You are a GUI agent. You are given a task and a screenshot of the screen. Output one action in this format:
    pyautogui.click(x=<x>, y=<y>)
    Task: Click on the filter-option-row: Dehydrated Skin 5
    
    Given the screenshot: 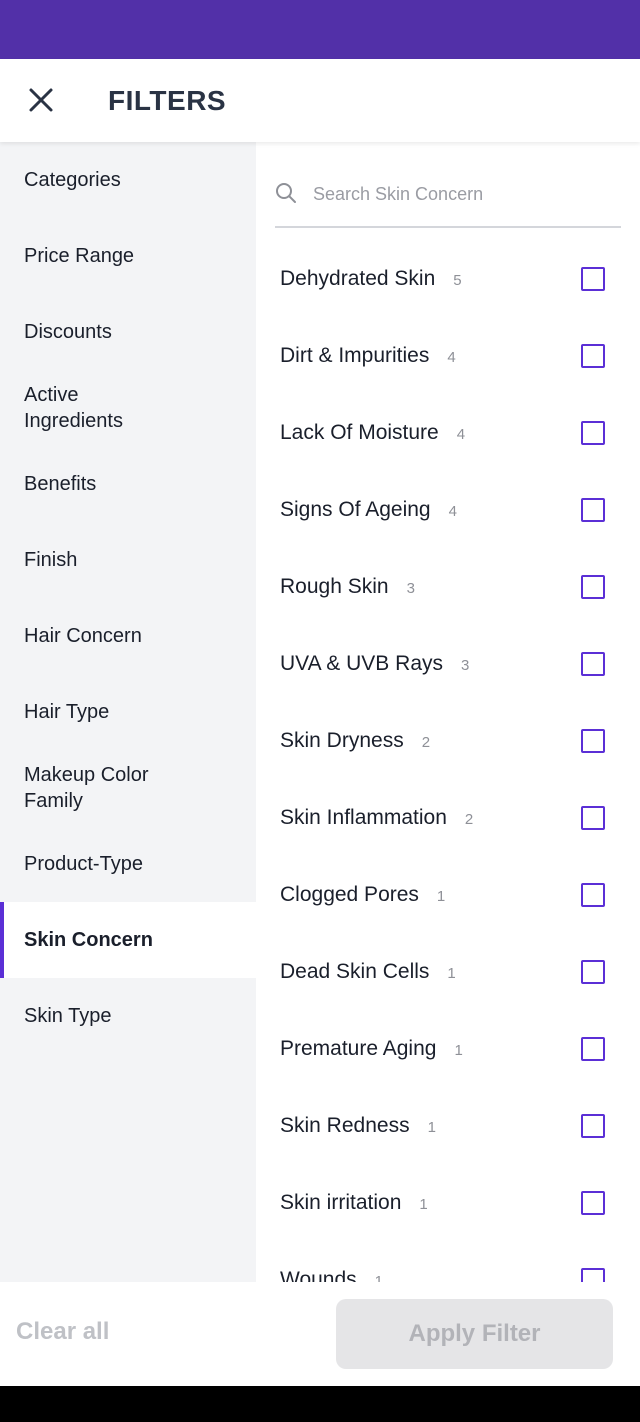 What is the action you would take?
    pyautogui.click(x=448, y=278)
    